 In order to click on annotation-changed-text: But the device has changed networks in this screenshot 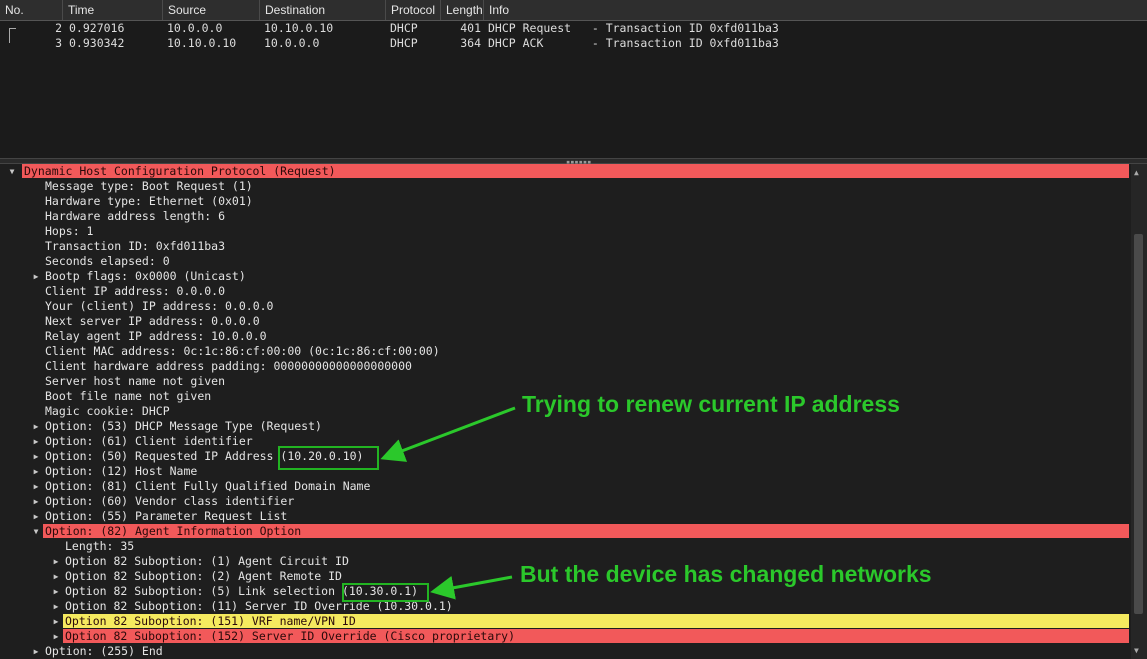, I will do `click(726, 574)`.